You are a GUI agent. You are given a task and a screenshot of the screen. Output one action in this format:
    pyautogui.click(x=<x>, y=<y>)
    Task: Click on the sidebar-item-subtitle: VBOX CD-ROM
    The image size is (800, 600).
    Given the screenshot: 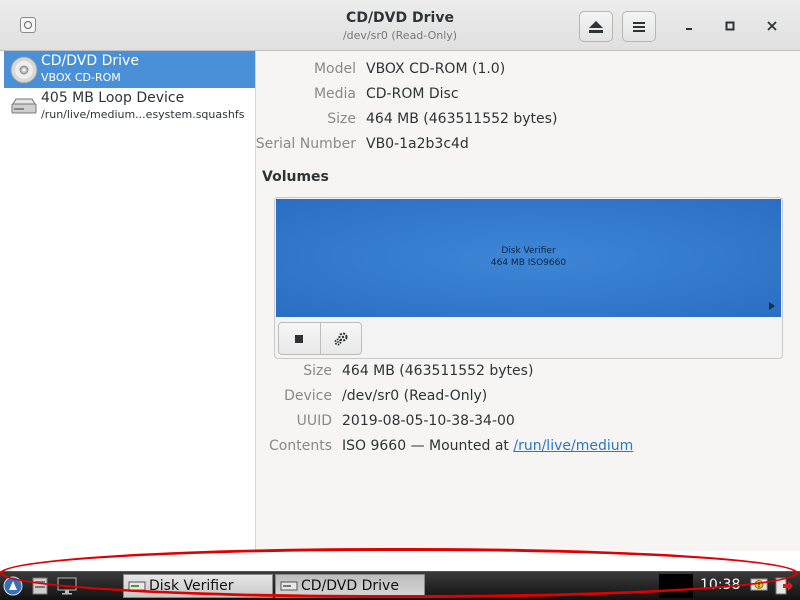 What is the action you would take?
    pyautogui.click(x=81, y=77)
    